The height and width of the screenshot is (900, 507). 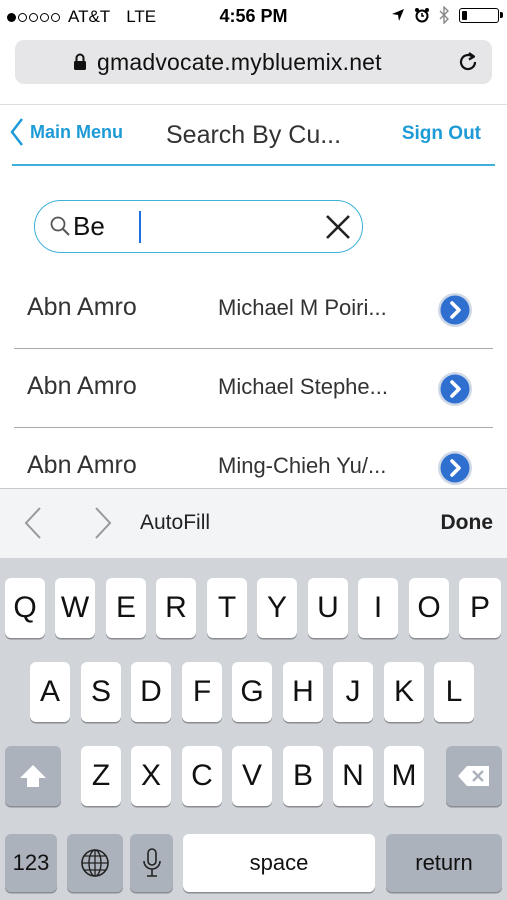 I want to click on done-button: Done, so click(x=467, y=523).